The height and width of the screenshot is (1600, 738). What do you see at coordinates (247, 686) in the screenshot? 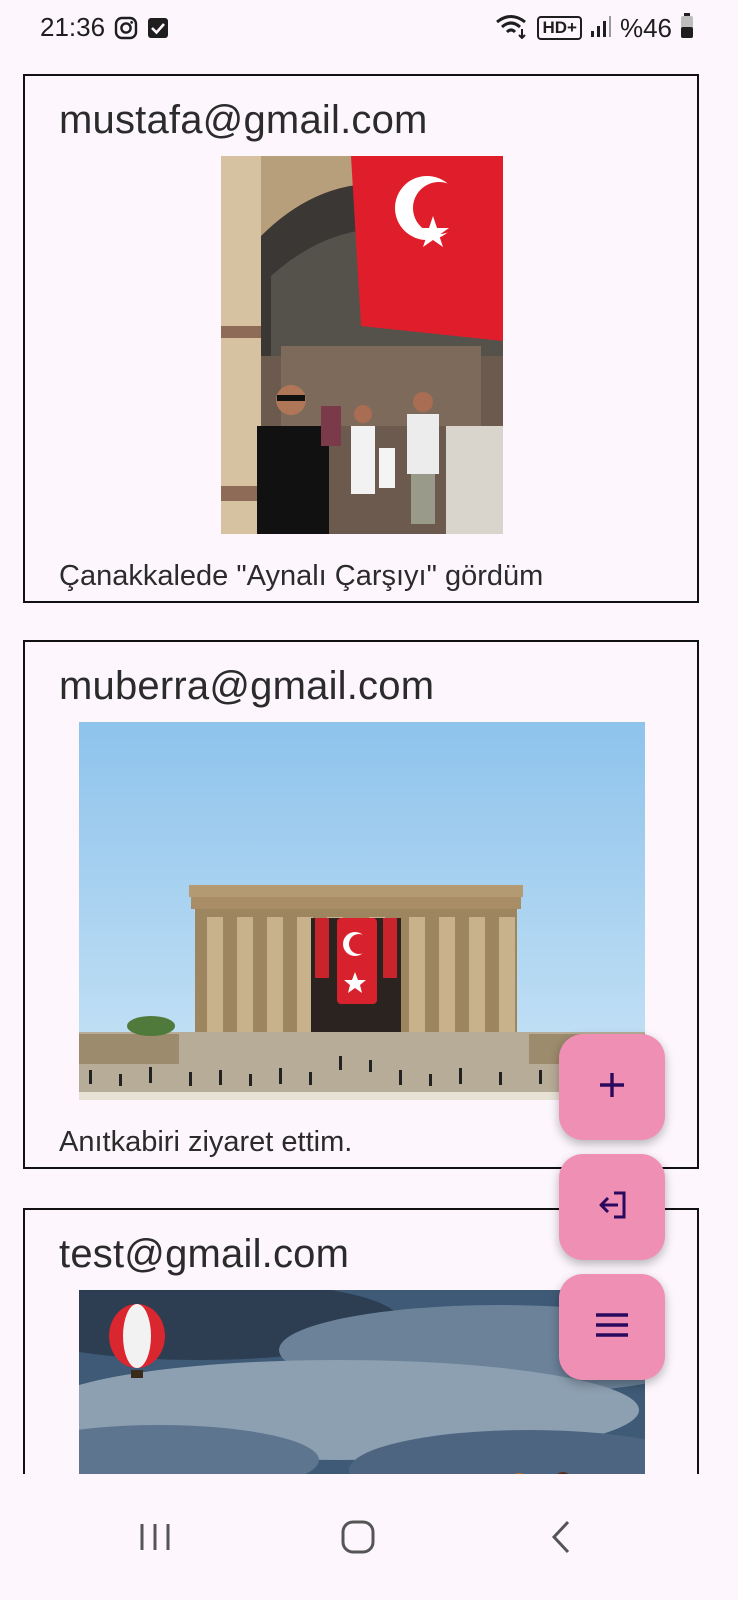
I see `post-author-email: muberra@gmail.com` at bounding box center [247, 686].